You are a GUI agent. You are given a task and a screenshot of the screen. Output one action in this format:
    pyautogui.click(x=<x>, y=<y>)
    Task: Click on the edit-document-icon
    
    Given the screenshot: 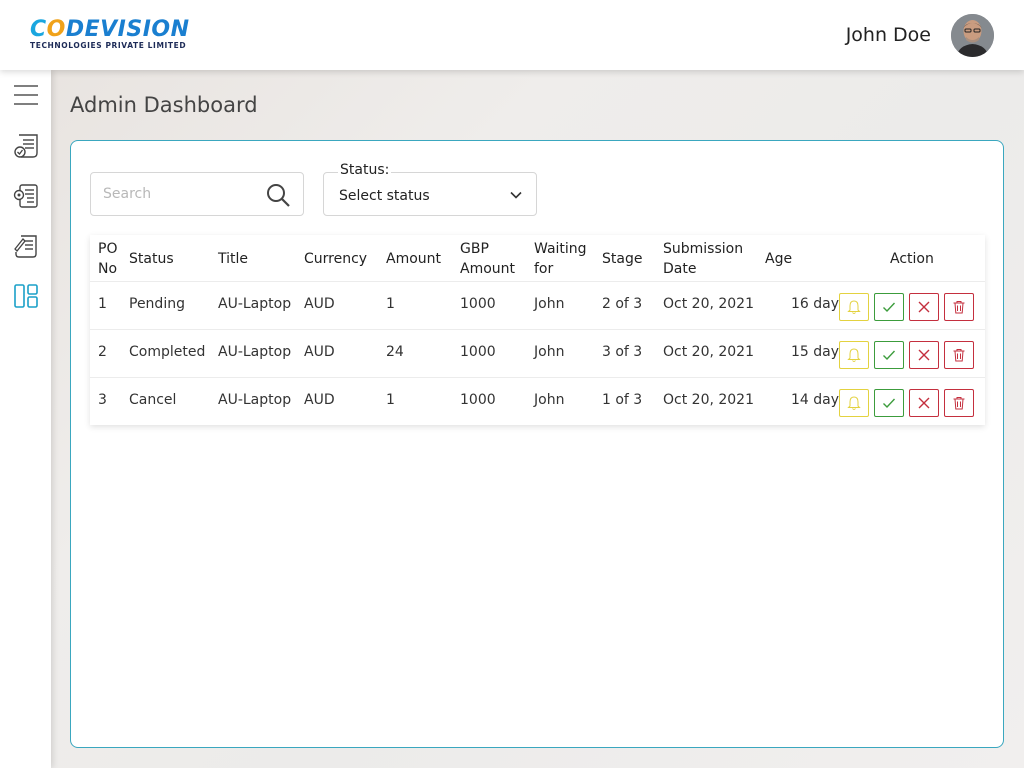 What is the action you would take?
    pyautogui.click(x=25, y=246)
    